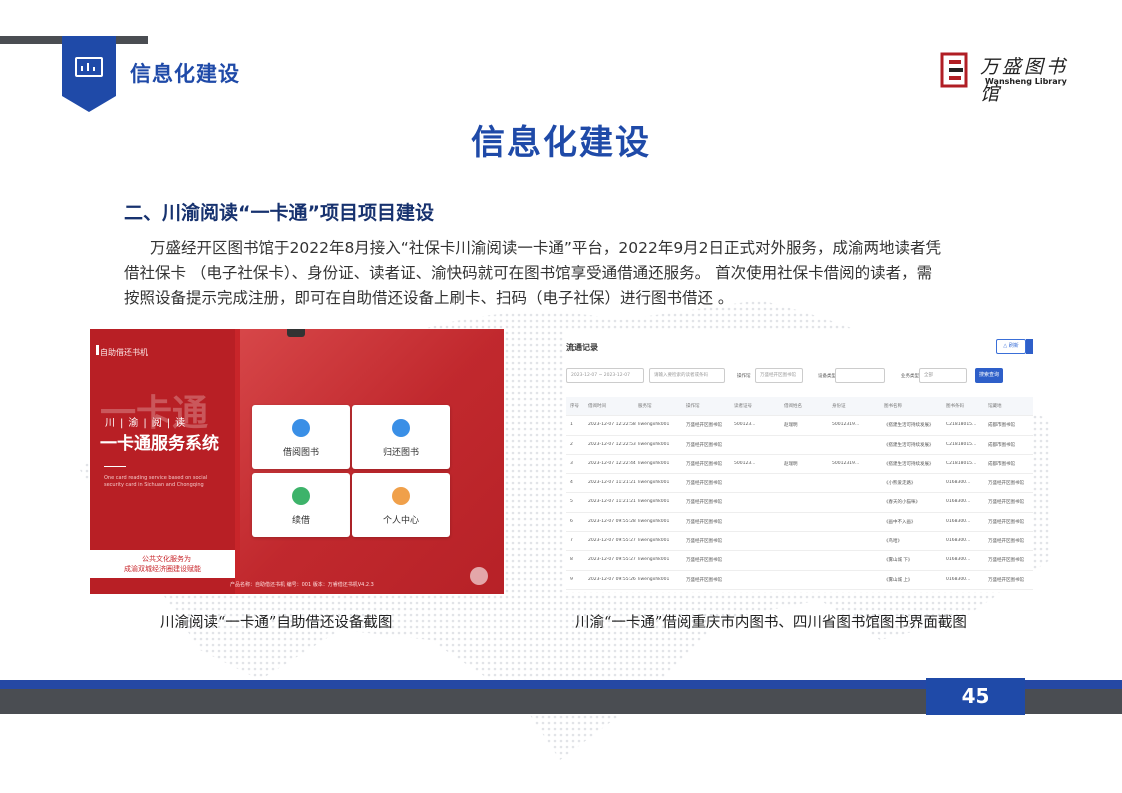 The width and height of the screenshot is (1122, 793). Describe the element at coordinates (571, 521) in the screenshot. I see `table-cell: 6` at that location.